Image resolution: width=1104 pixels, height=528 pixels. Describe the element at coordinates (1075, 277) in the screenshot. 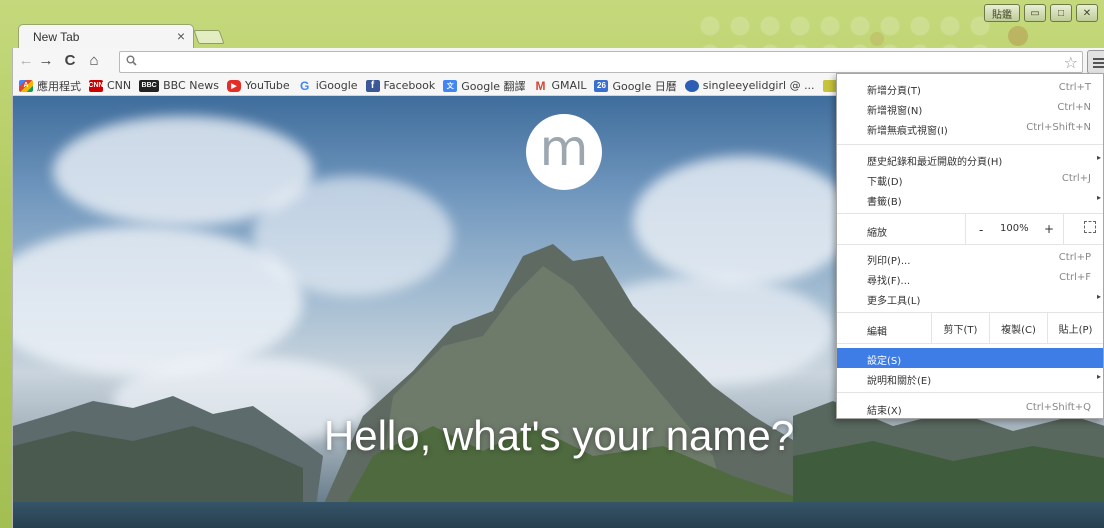

I see `menu-item-shortcut: Ctrl+F` at that location.